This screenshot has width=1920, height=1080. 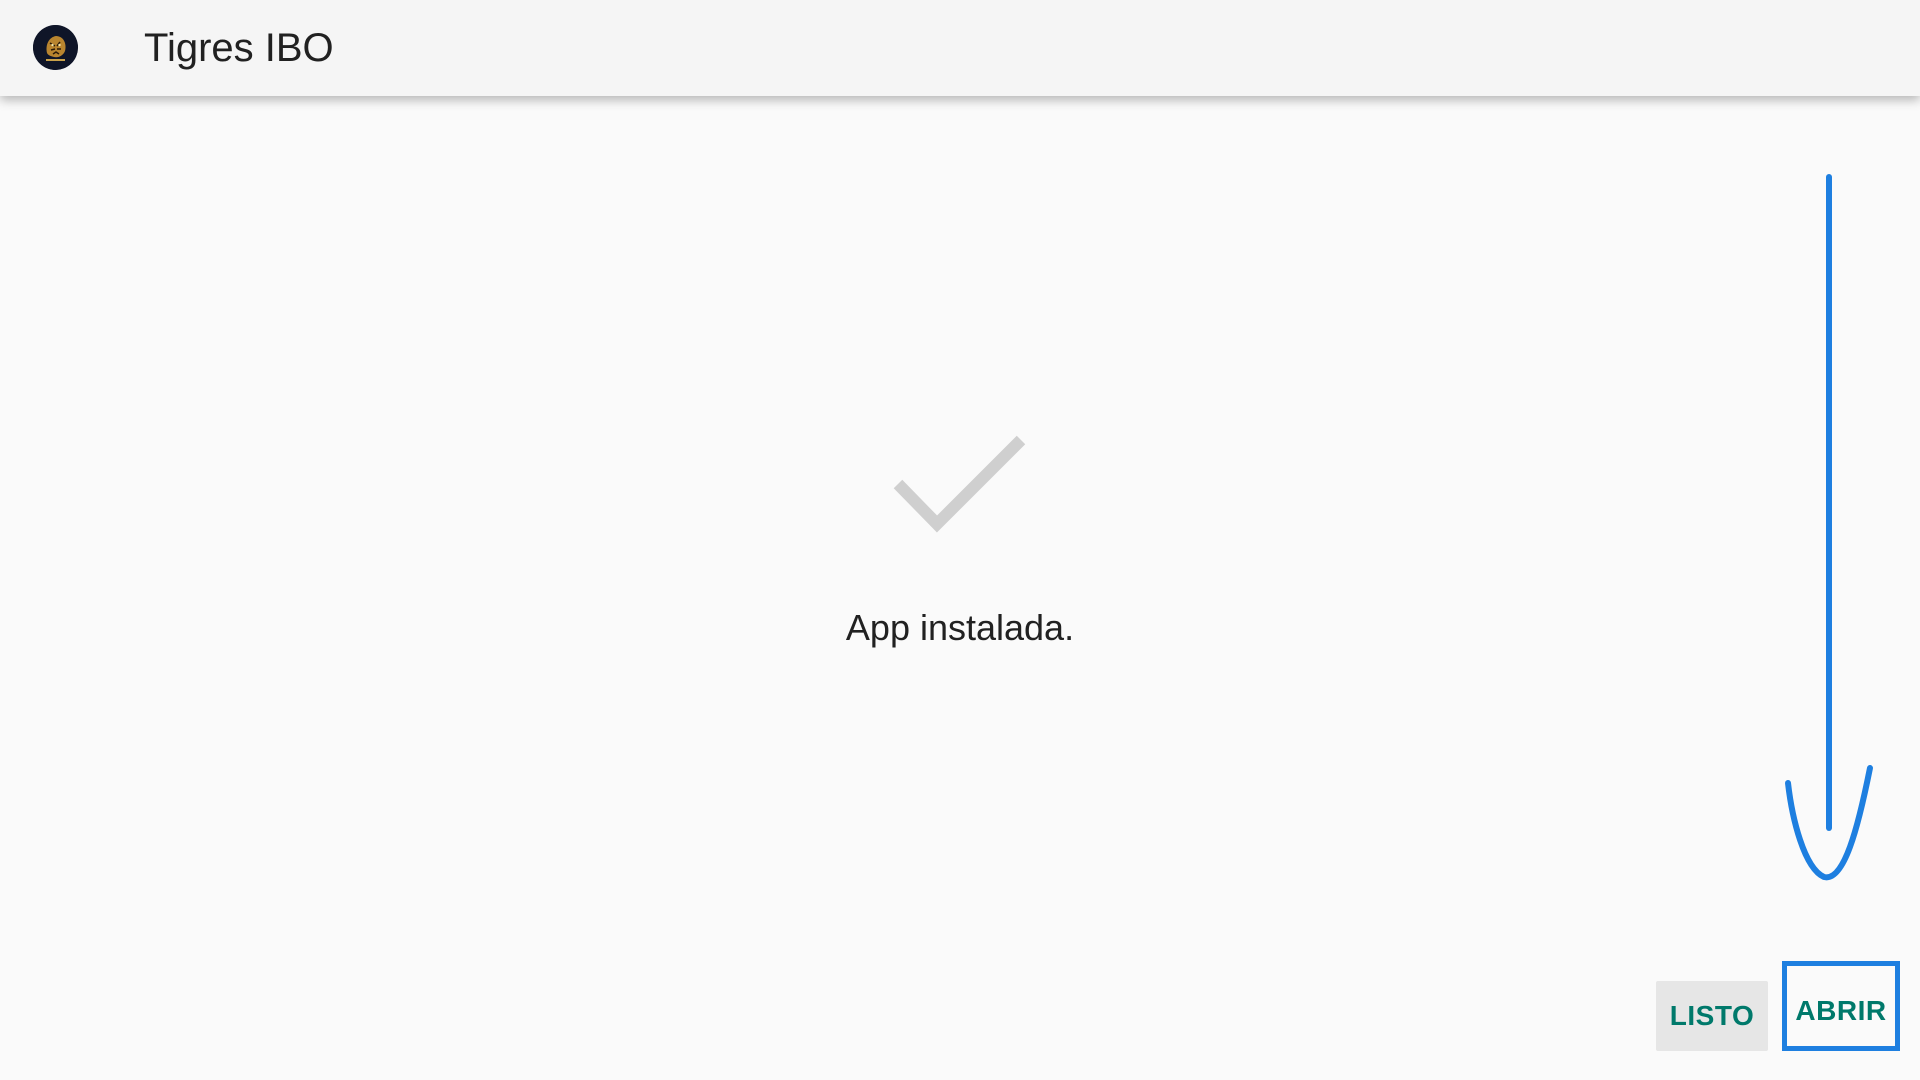 I want to click on install-status-message: App instalada., so click(x=960, y=627).